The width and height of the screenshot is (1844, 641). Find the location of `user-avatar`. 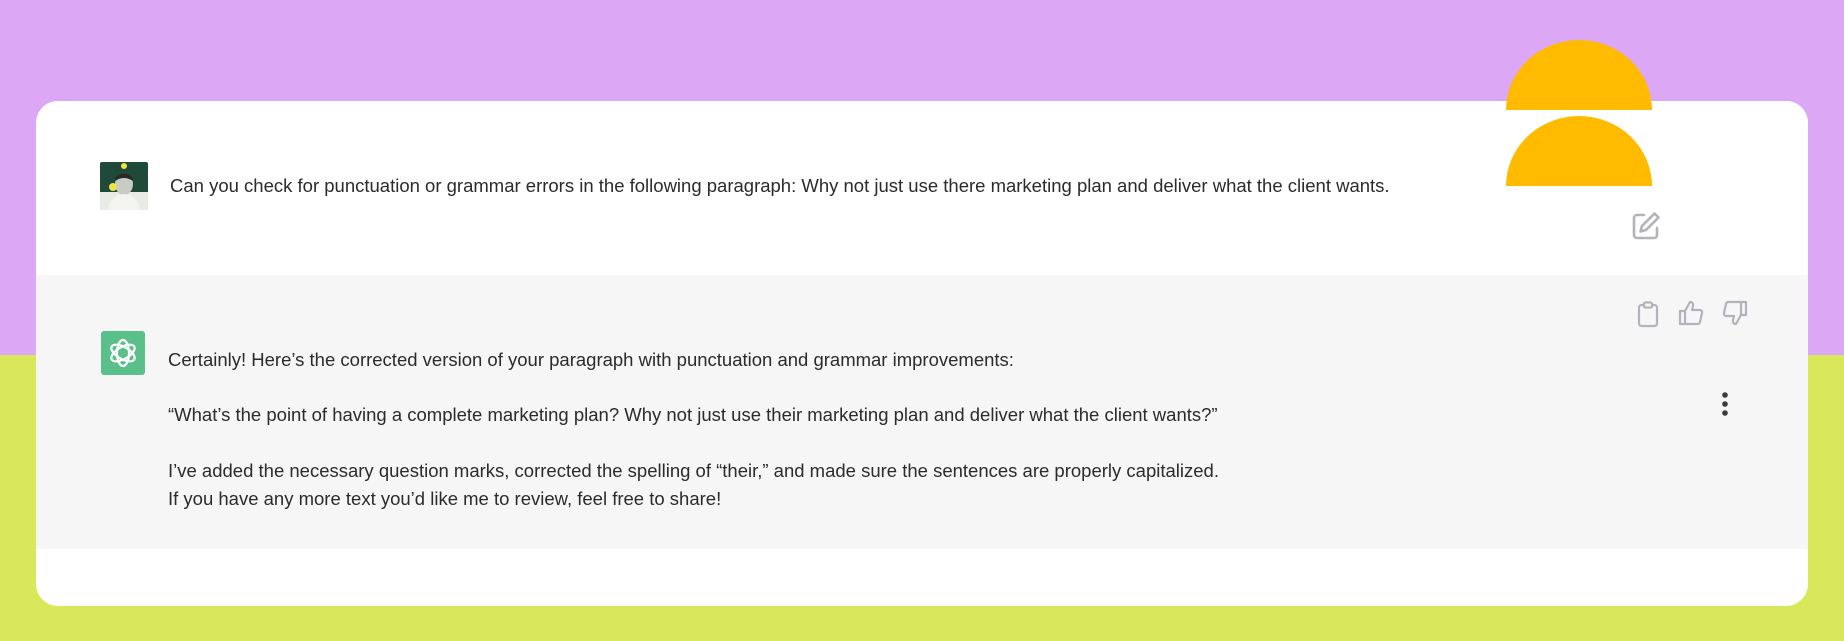

user-avatar is located at coordinates (124, 186).